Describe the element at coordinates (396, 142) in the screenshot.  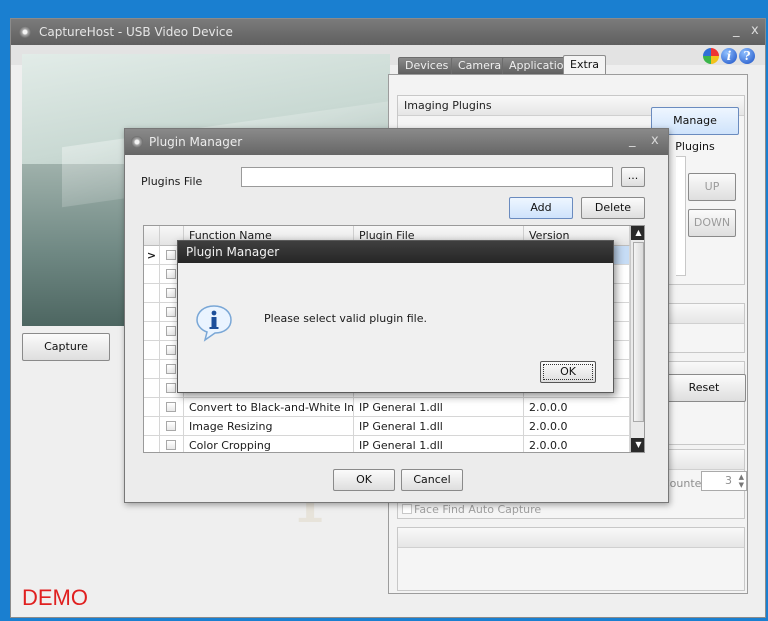
I see `plugin-manager-title-bar: Plugin Manager _ x` at that location.